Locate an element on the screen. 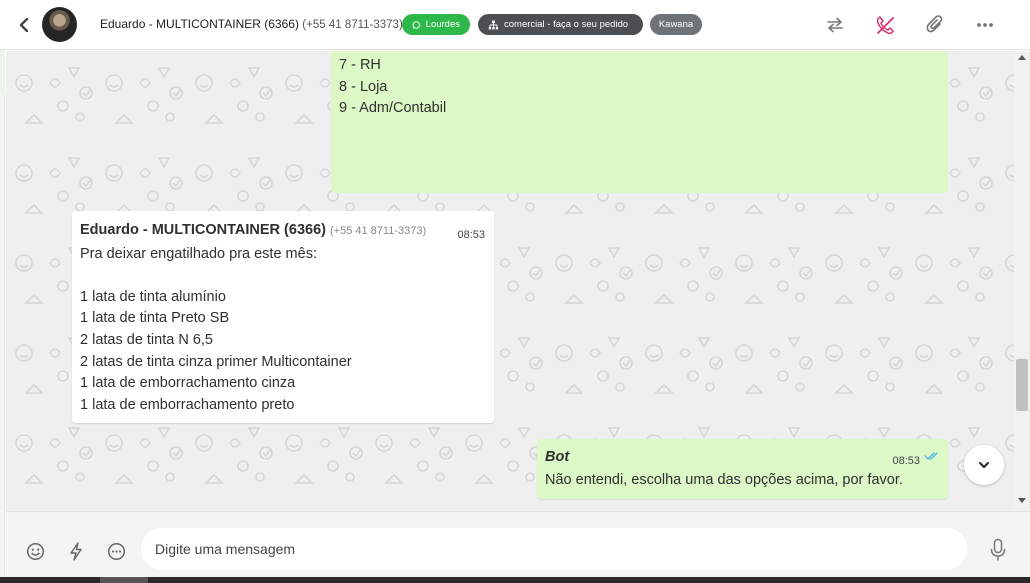 The height and width of the screenshot is (583, 1030). message-line: 8 - Loja is located at coordinates (363, 86).